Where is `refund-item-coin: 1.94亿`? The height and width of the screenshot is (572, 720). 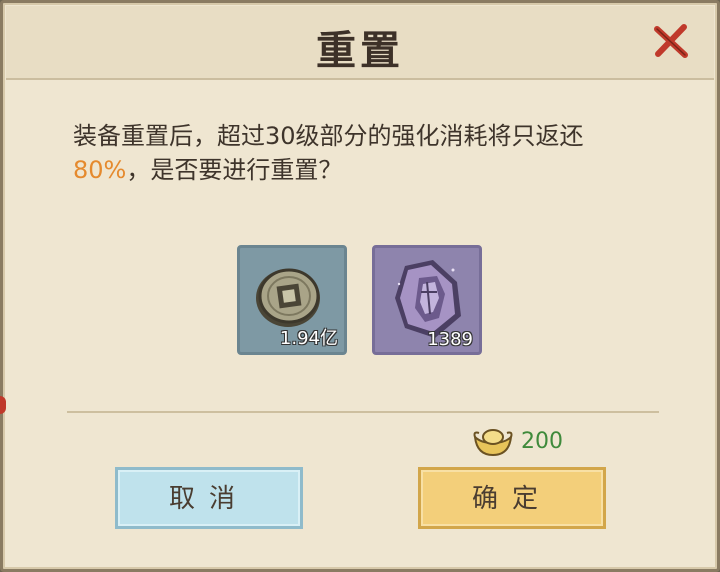 refund-item-coin: 1.94亿 is located at coordinates (292, 300).